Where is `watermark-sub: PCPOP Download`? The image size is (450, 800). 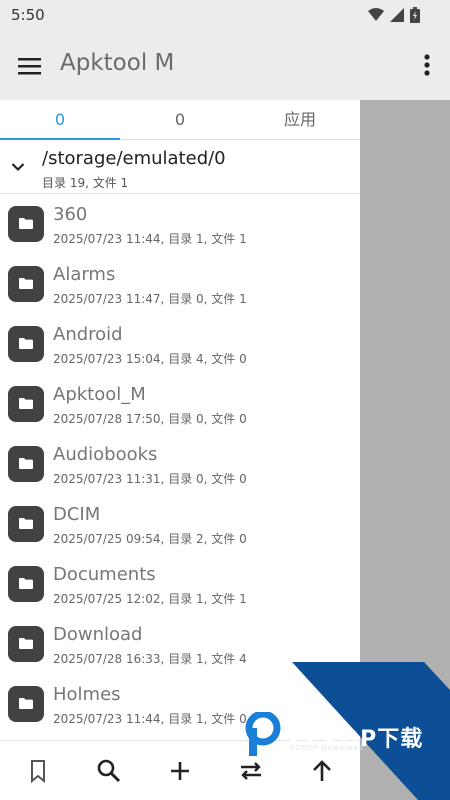 watermark-sub: PCPOP Download is located at coordinates (327, 748).